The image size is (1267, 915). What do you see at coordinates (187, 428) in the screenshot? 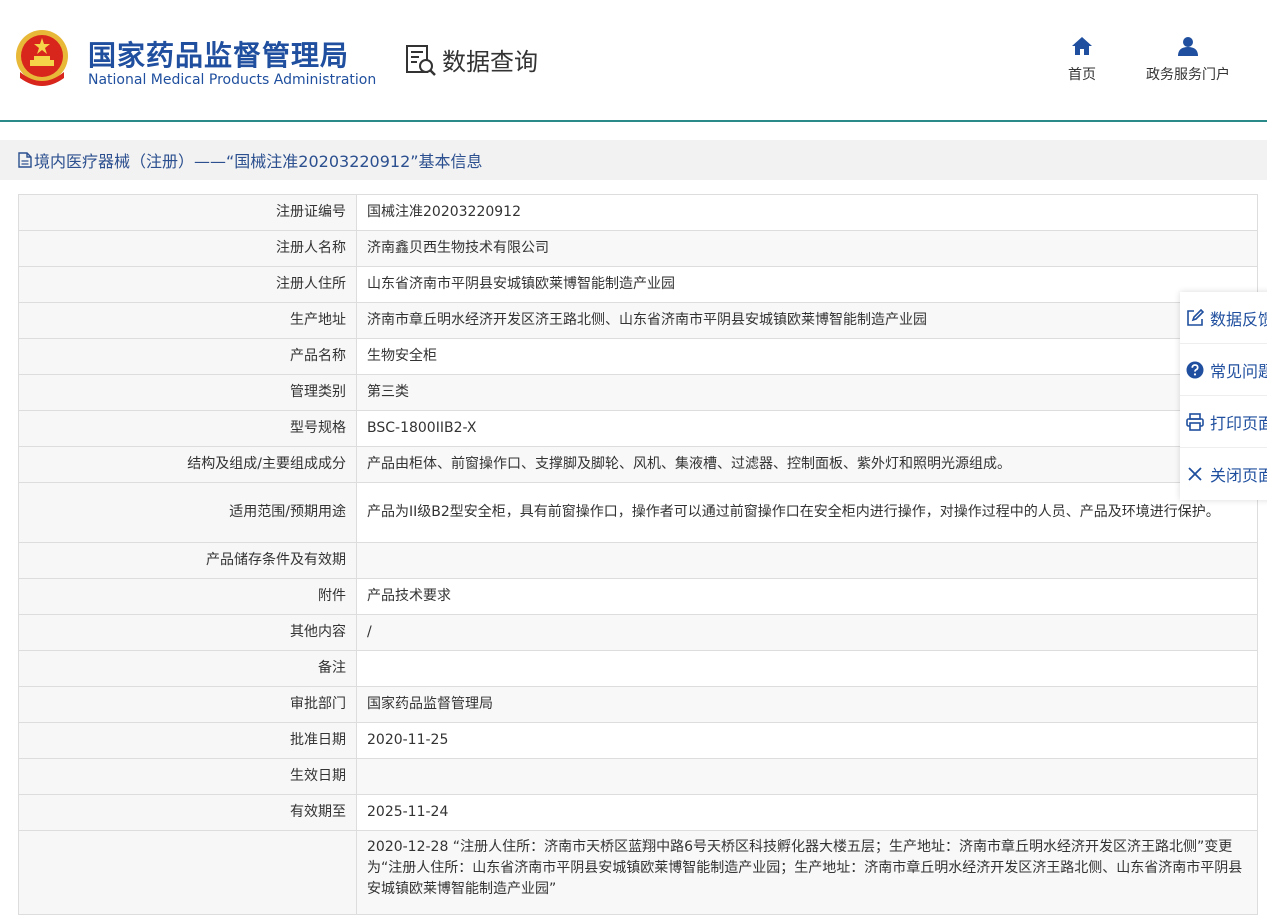
I see `row-key: 型号规格` at bounding box center [187, 428].